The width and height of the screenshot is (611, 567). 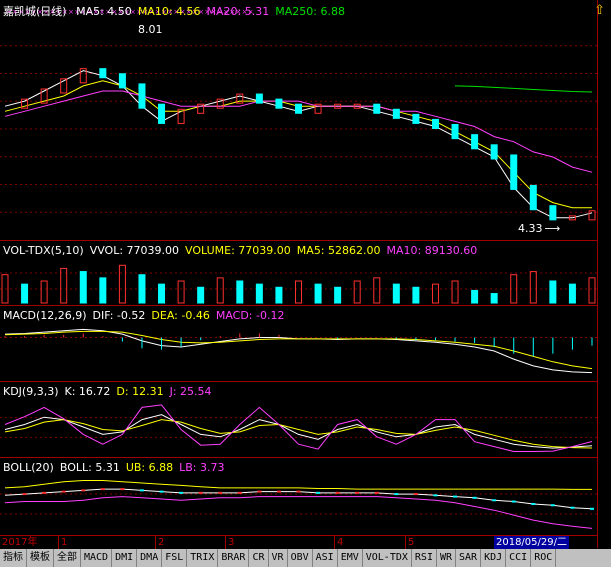 What do you see at coordinates (298, 496) in the screenshot?
I see `boll-panel: BOLL(20) BOLL: 5.31 UB: 6.88 LB: 3.73` at bounding box center [298, 496].